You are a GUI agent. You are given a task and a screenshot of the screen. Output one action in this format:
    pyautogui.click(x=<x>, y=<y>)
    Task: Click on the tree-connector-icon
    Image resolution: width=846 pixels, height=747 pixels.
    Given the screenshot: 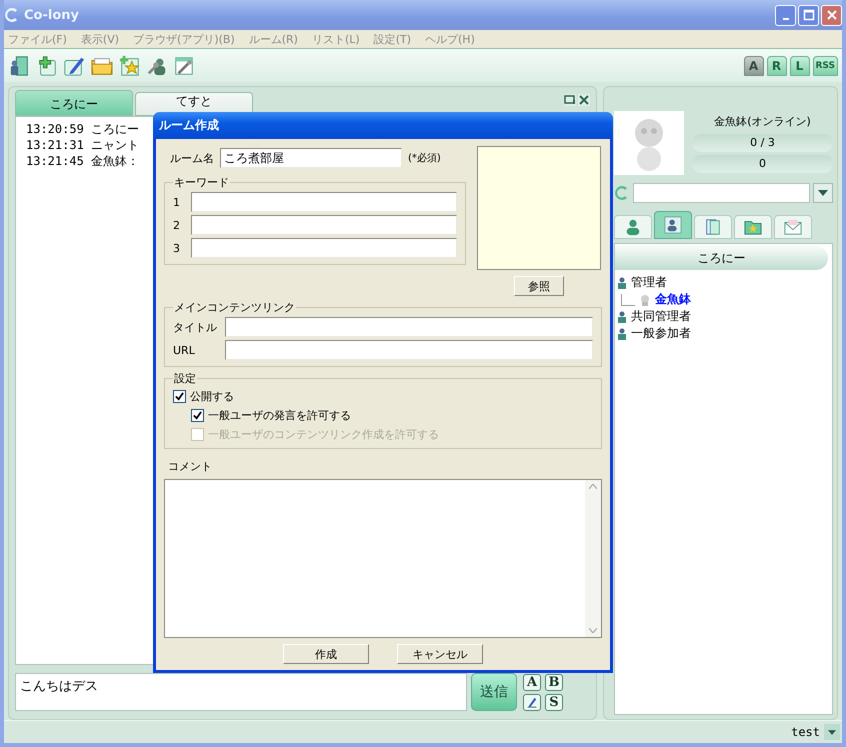 What is the action you would take?
    pyautogui.click(x=628, y=300)
    